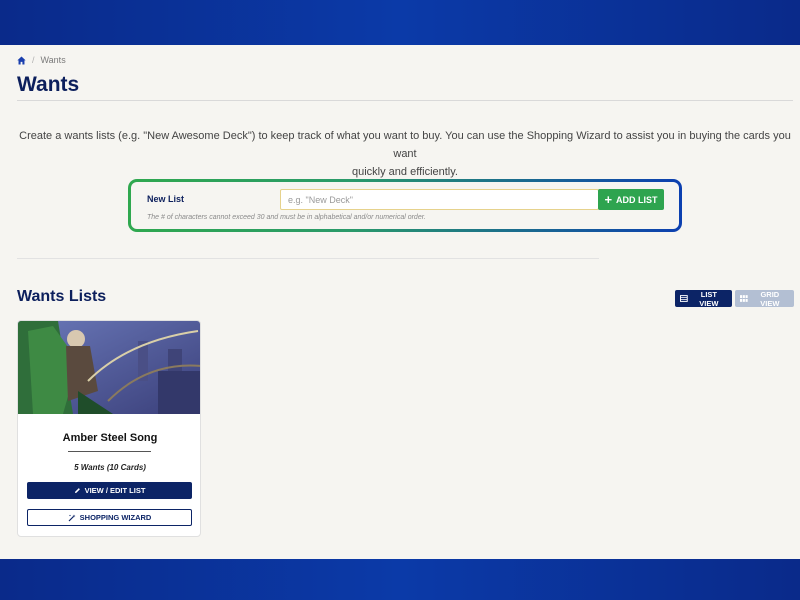 The width and height of the screenshot is (800, 600). Describe the element at coordinates (77, 490) in the screenshot. I see `pencil-icon` at that location.